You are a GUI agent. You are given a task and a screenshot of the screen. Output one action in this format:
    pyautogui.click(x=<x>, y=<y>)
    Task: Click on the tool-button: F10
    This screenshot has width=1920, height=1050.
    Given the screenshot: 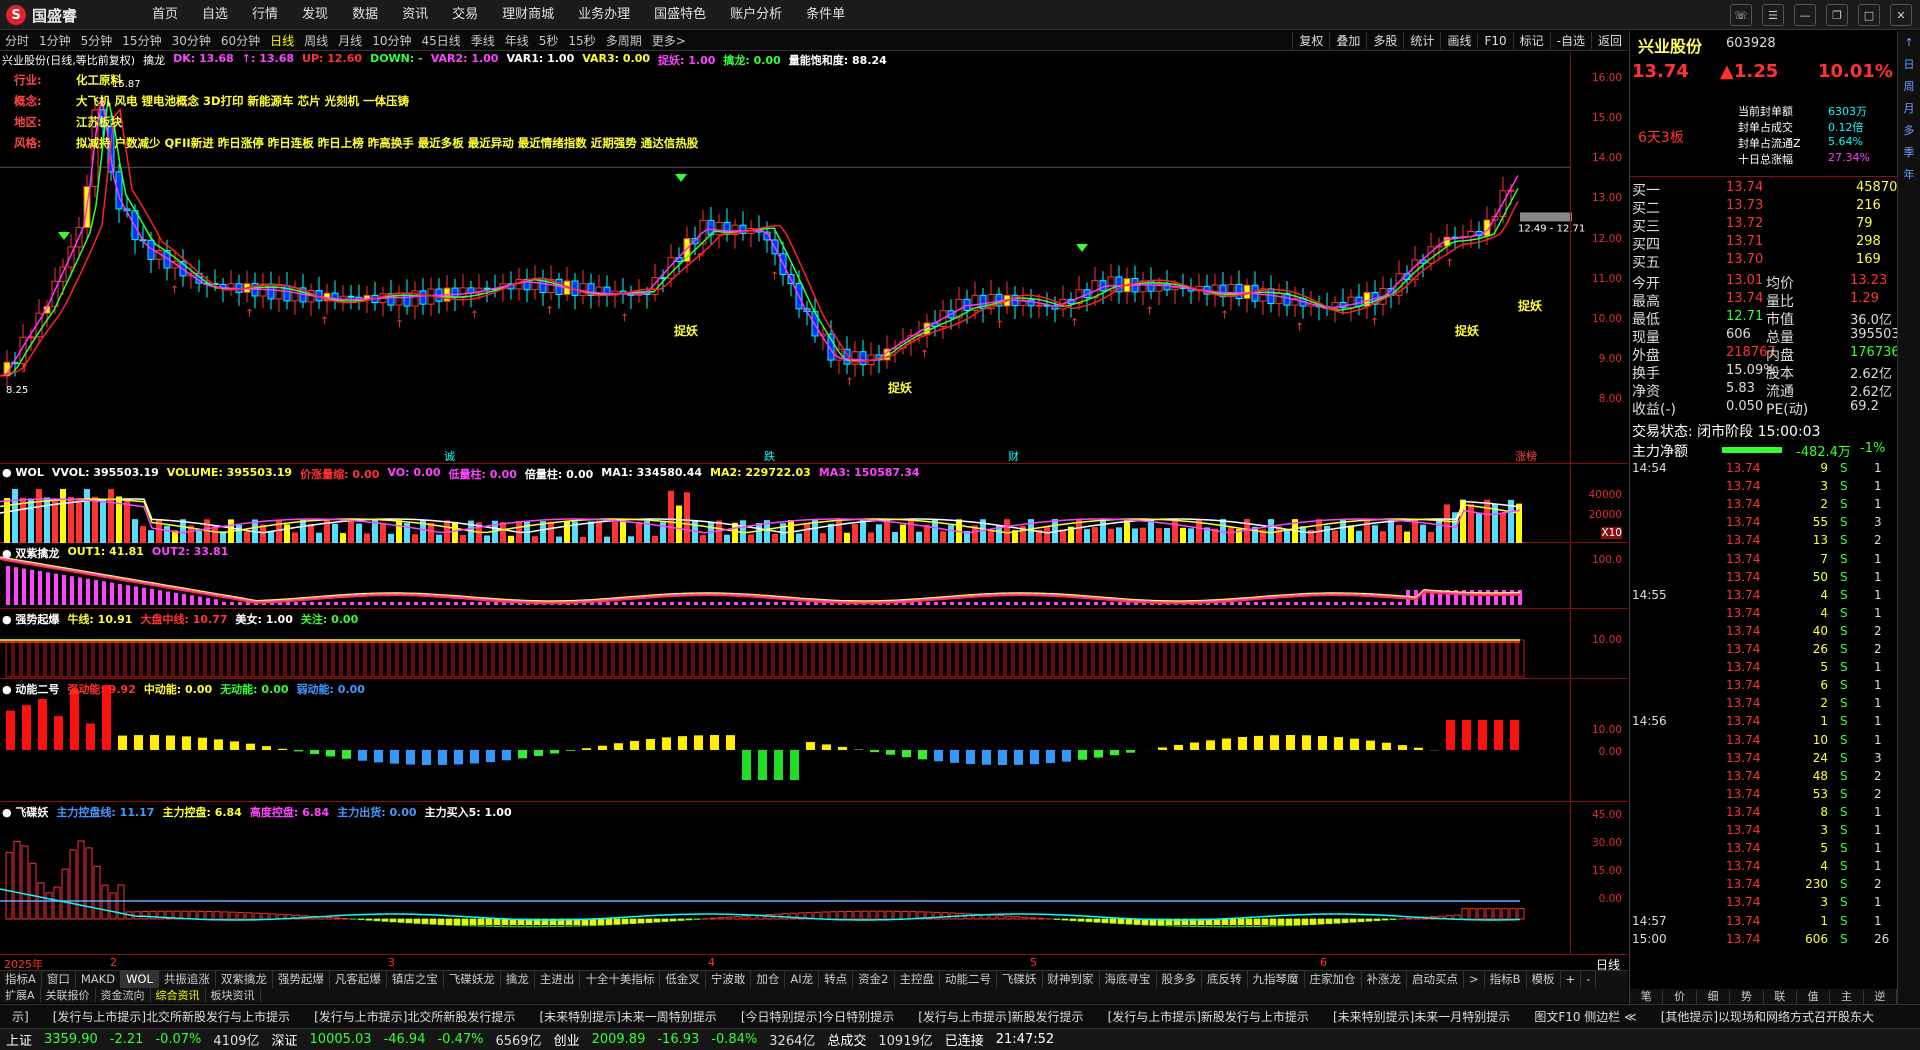 What is the action you would take?
    pyautogui.click(x=1494, y=40)
    